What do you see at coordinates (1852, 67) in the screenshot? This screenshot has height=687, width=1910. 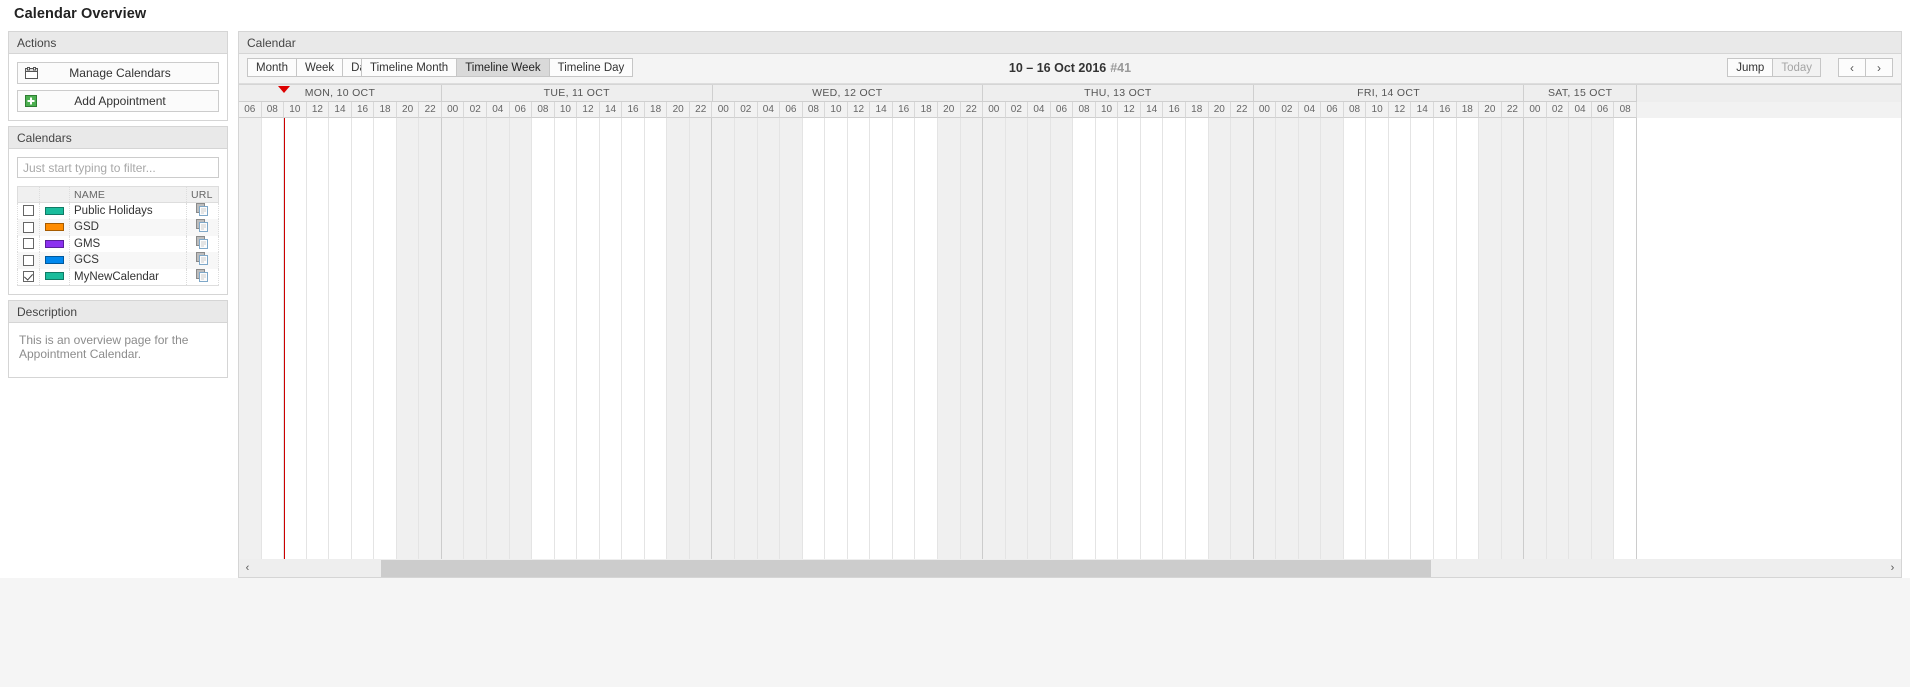 I see `previous-period-button: ‹` at bounding box center [1852, 67].